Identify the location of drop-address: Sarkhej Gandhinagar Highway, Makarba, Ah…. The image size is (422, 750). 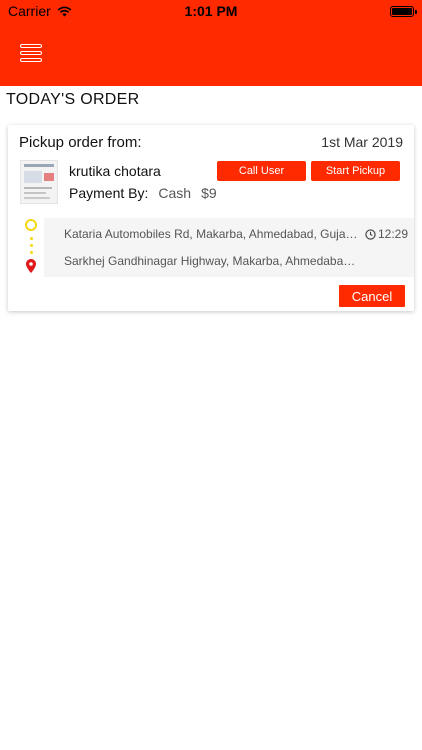
(211, 261).